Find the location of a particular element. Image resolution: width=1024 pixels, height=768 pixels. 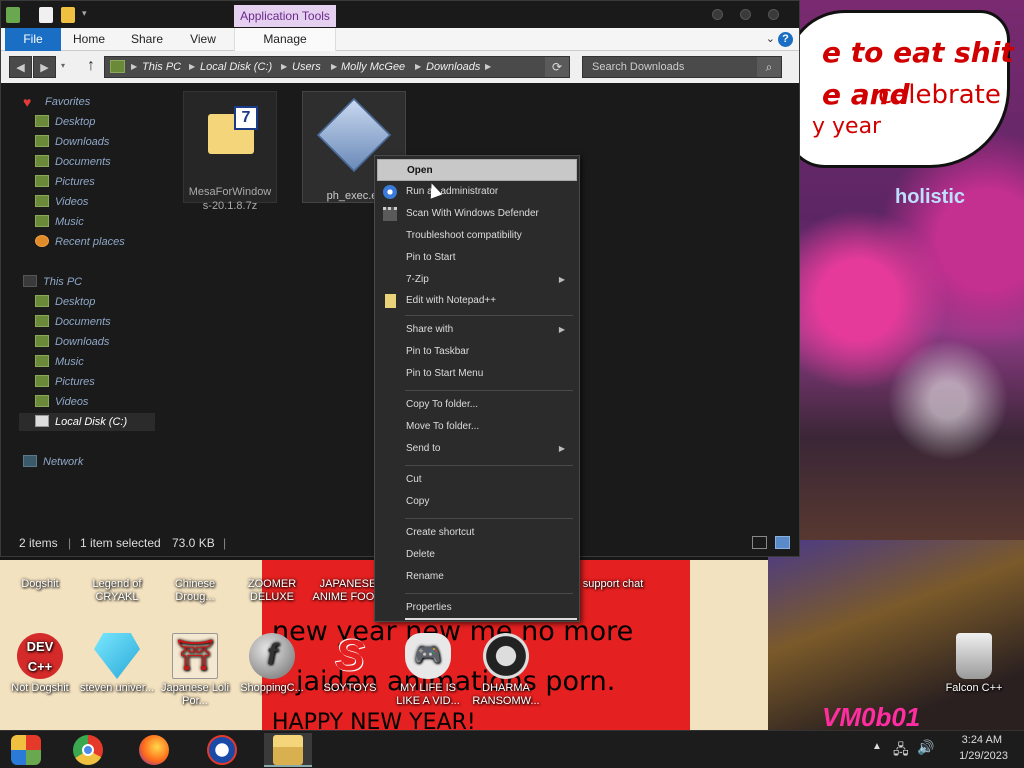

nav-fav-documents: Documents is located at coordinates (73, 162).